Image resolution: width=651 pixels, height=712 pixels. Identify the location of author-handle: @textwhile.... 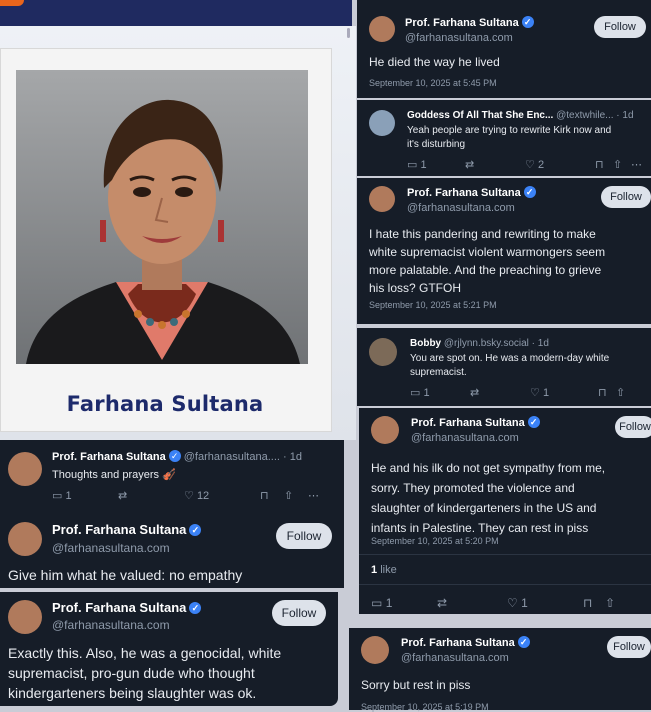
(584, 115).